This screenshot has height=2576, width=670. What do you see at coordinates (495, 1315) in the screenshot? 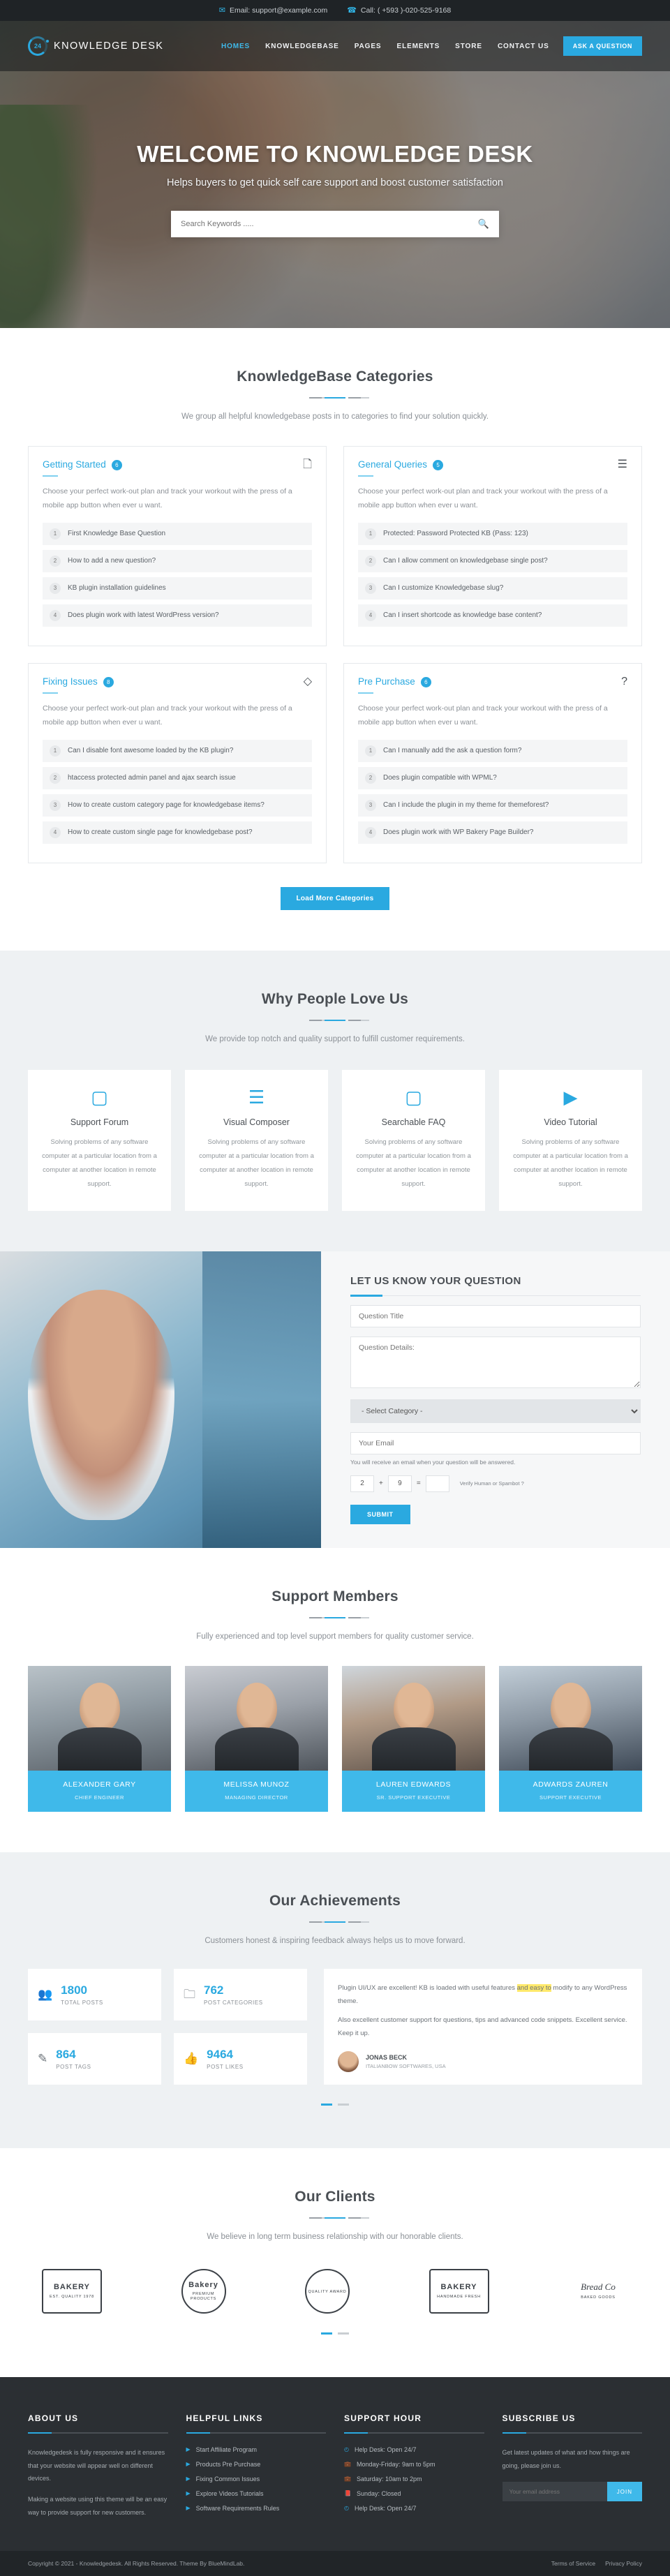
I see `question-title-input` at bounding box center [495, 1315].